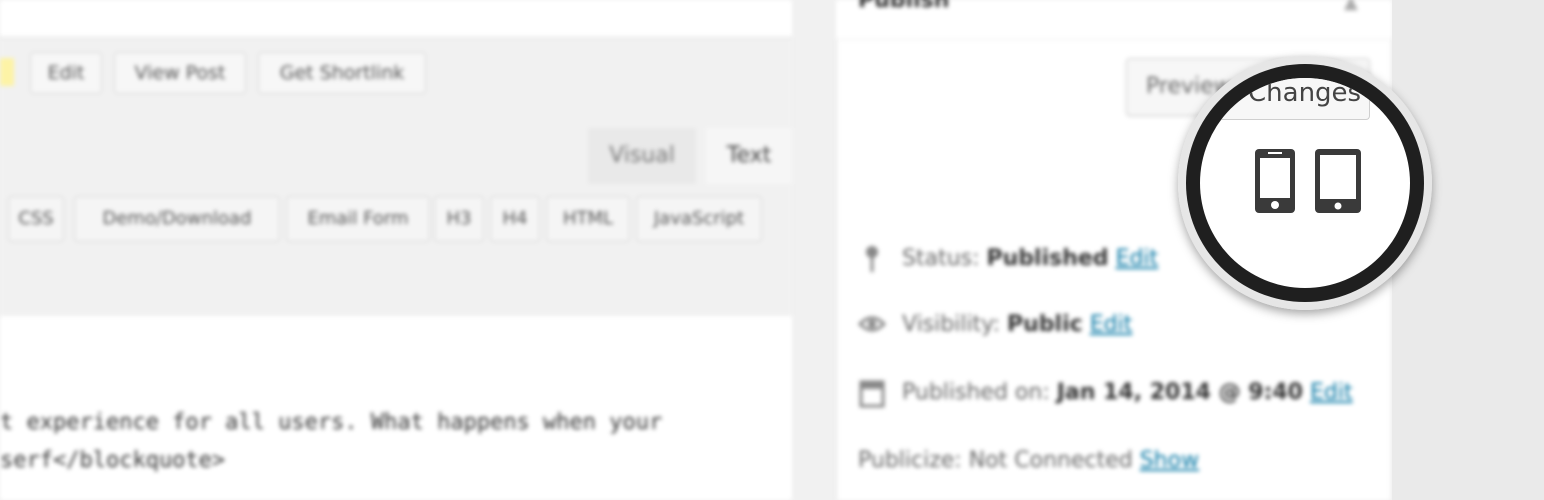 This screenshot has width=1544, height=500. I want to click on collapse-arrow-icon: ▲, so click(1351, 6).